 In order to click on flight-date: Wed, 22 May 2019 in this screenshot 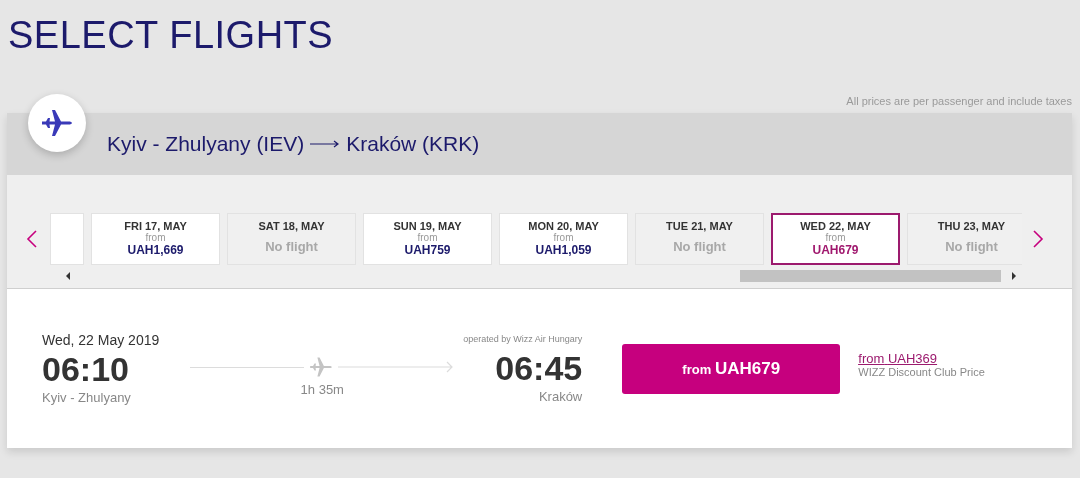, I will do `click(101, 340)`.